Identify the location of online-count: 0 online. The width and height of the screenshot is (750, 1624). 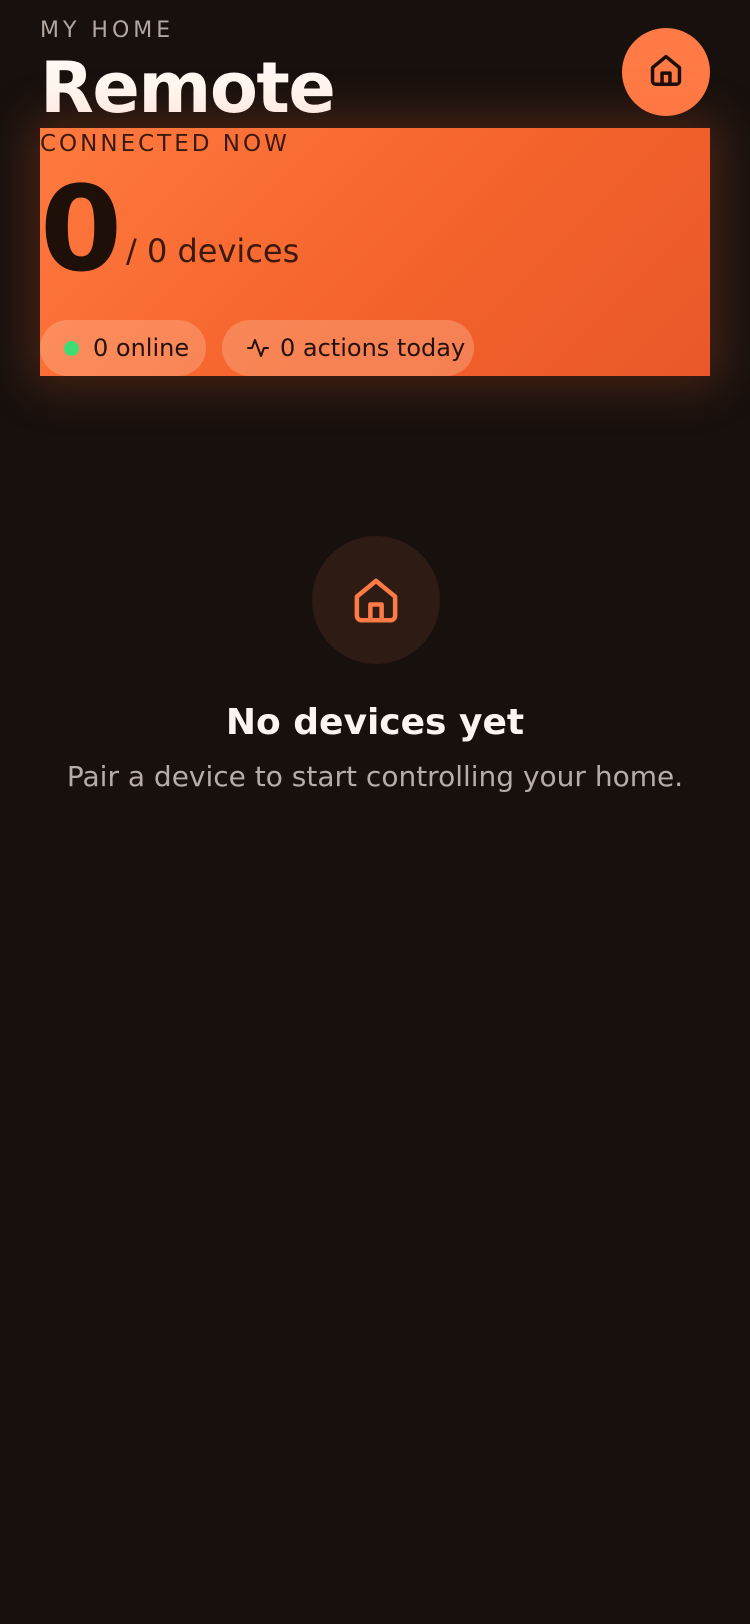
(141, 348).